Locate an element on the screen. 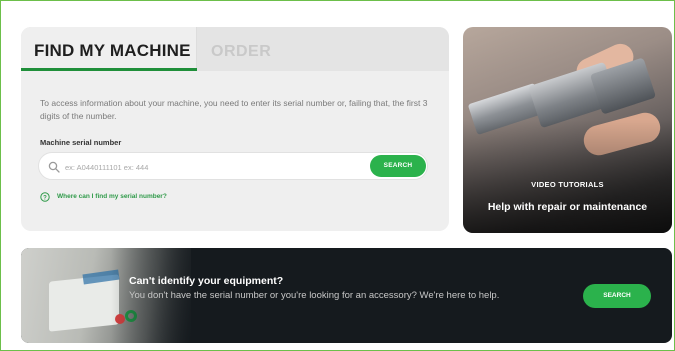  serial-number-label: Machine serial number is located at coordinates (81, 142).